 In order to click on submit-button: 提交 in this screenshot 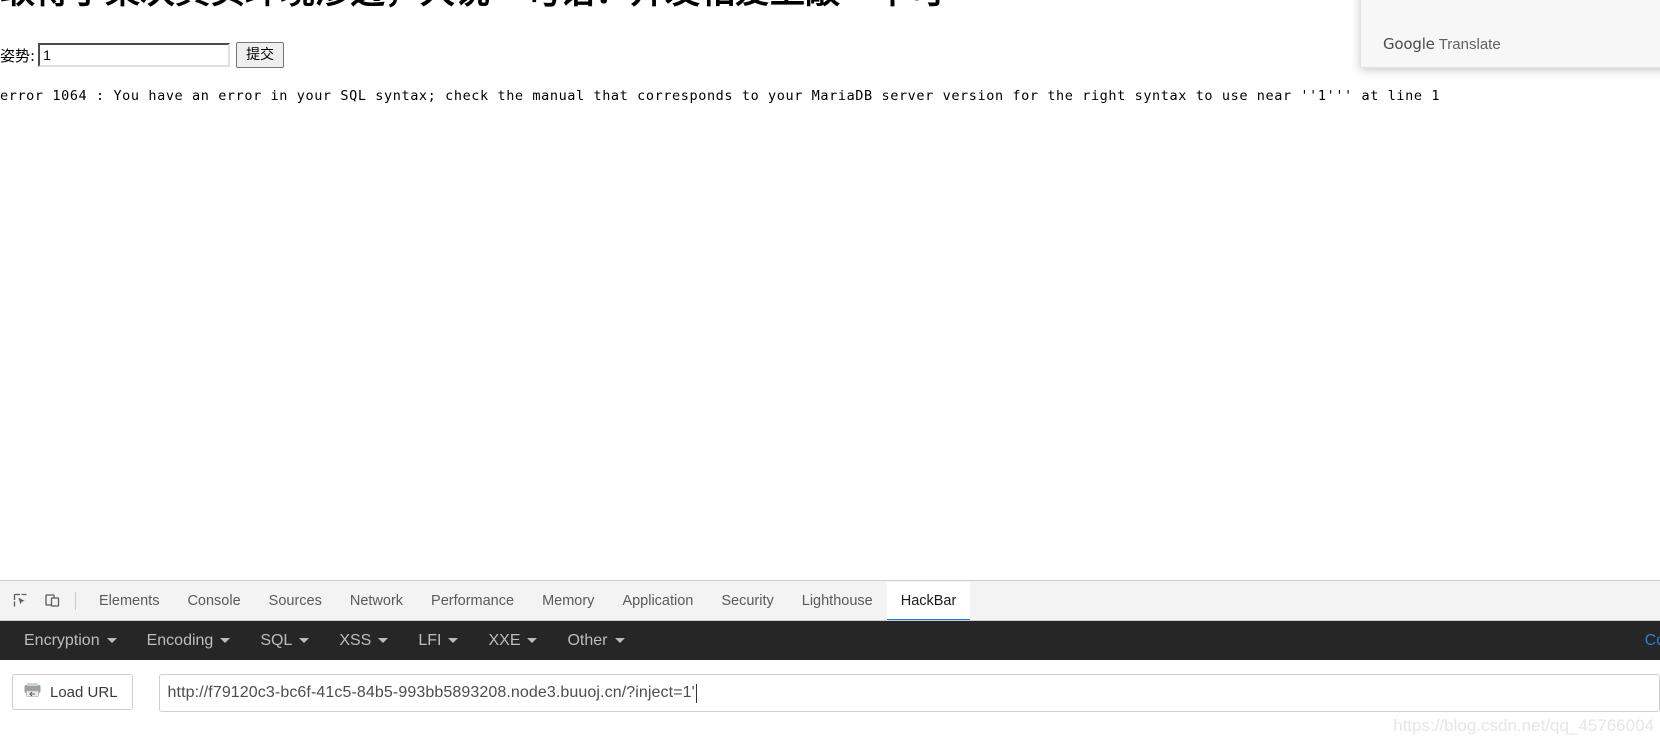, I will do `click(260, 55)`.